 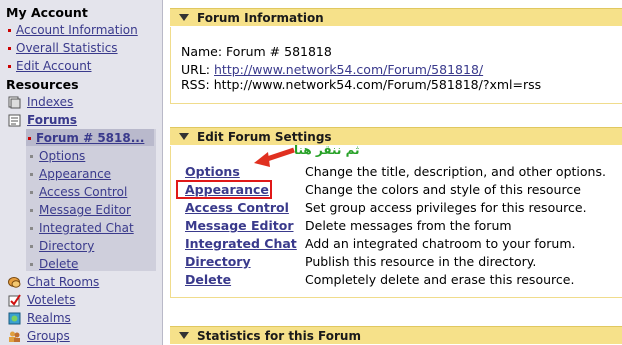 I want to click on sidebar-item-forums: Forums, so click(x=42, y=120).